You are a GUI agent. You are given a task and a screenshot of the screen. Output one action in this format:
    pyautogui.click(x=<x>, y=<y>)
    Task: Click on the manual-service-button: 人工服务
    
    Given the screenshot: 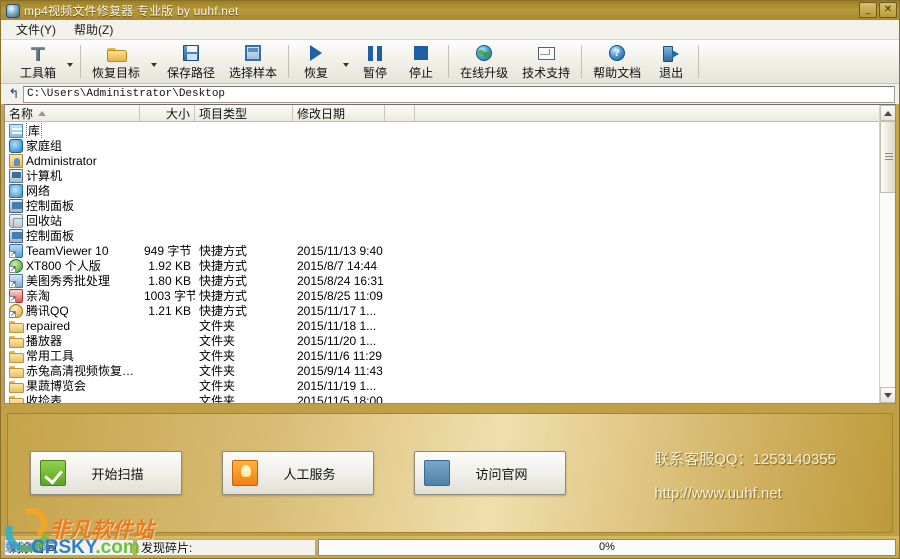 What is the action you would take?
    pyautogui.click(x=298, y=473)
    